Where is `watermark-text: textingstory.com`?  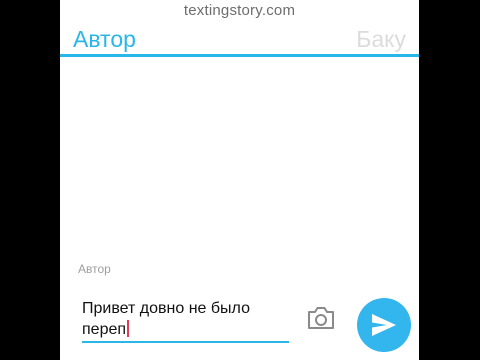 watermark-text: textingstory.com is located at coordinates (239, 10).